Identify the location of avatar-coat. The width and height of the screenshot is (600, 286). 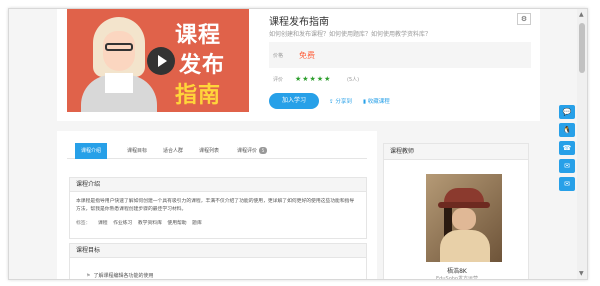
(465, 246).